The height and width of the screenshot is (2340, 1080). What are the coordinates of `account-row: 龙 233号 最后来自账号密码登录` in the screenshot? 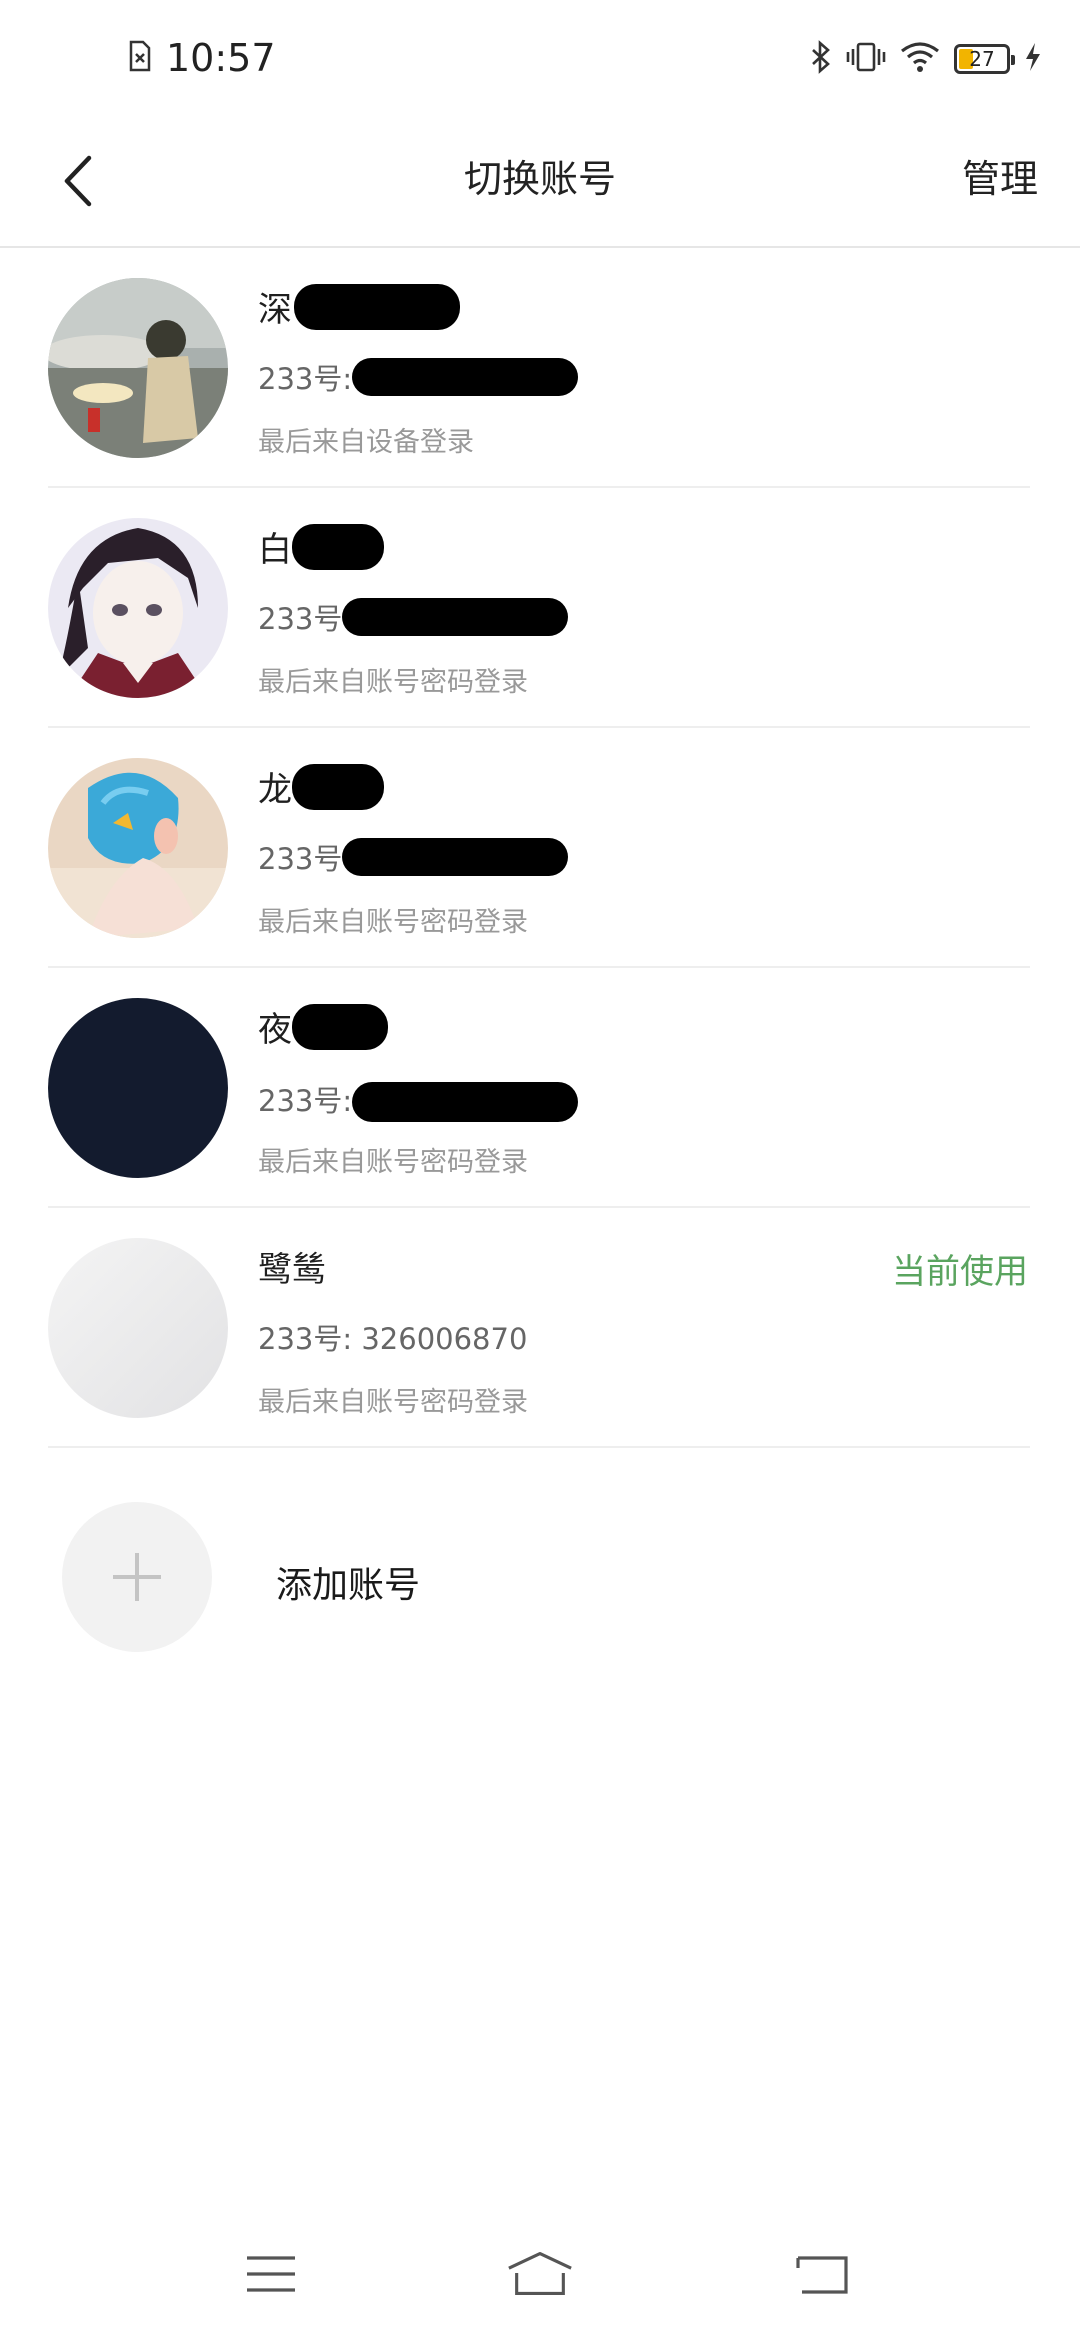 It's located at (540, 848).